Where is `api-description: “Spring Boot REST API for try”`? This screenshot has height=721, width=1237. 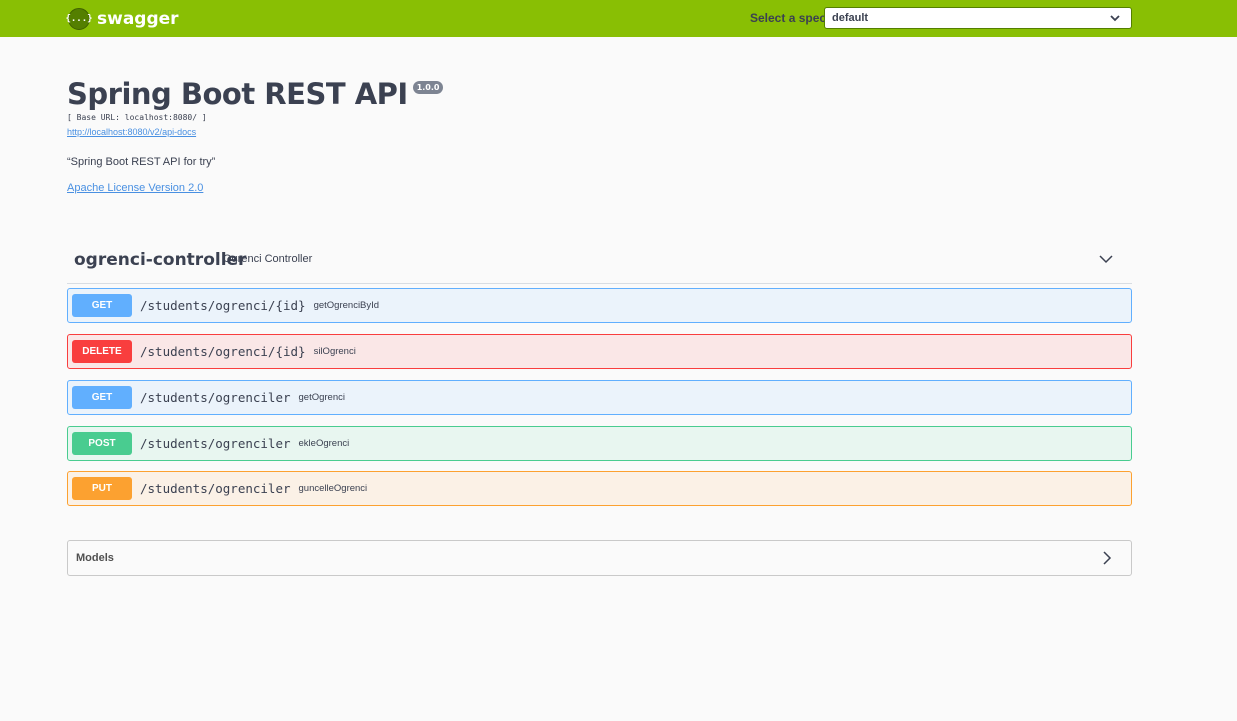
api-description: “Spring Boot REST API for try” is located at coordinates (141, 162).